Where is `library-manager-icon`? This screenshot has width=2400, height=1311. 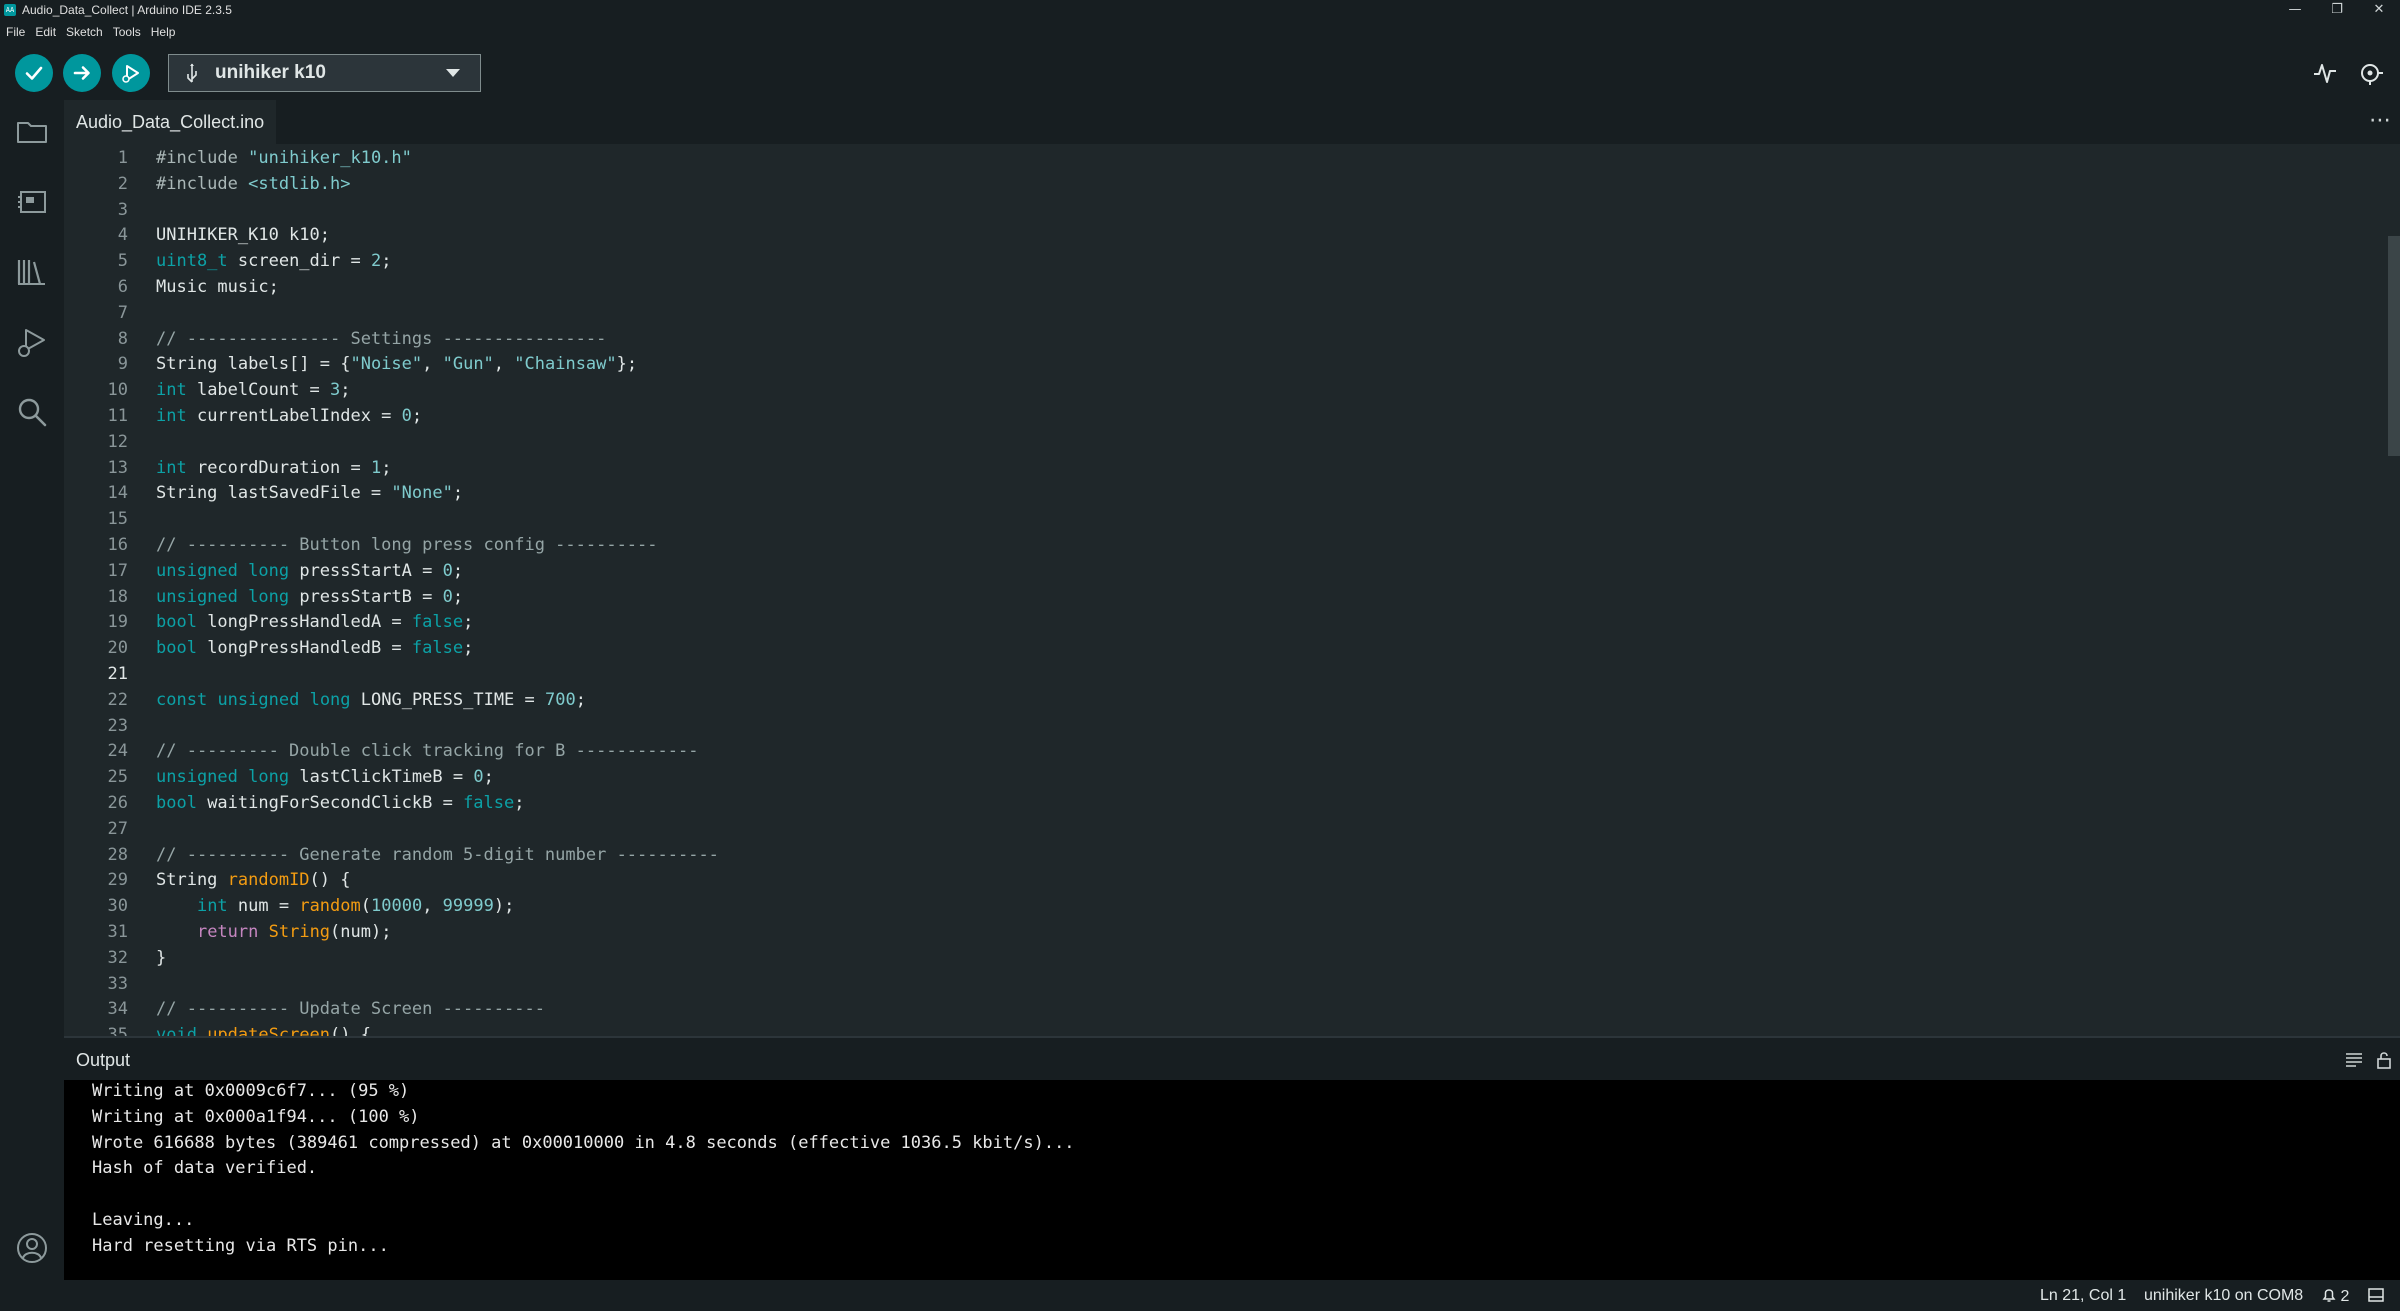 library-manager-icon is located at coordinates (32, 272).